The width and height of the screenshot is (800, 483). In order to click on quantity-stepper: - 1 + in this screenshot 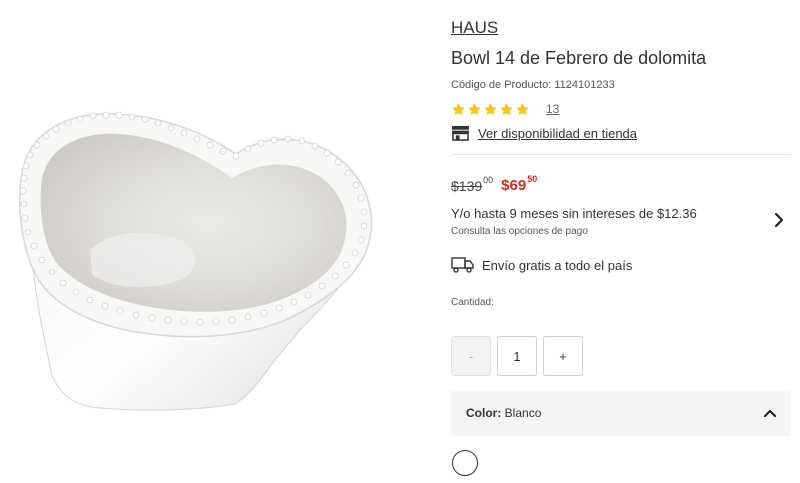, I will do `click(517, 356)`.